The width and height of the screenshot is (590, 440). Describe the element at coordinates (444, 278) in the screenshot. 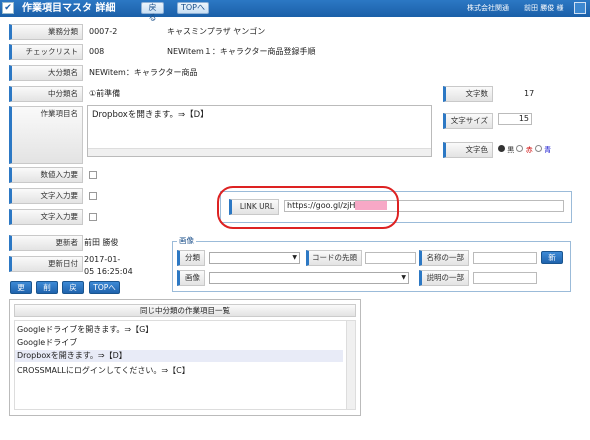

I see `desc-part-label: 説明の一部` at that location.